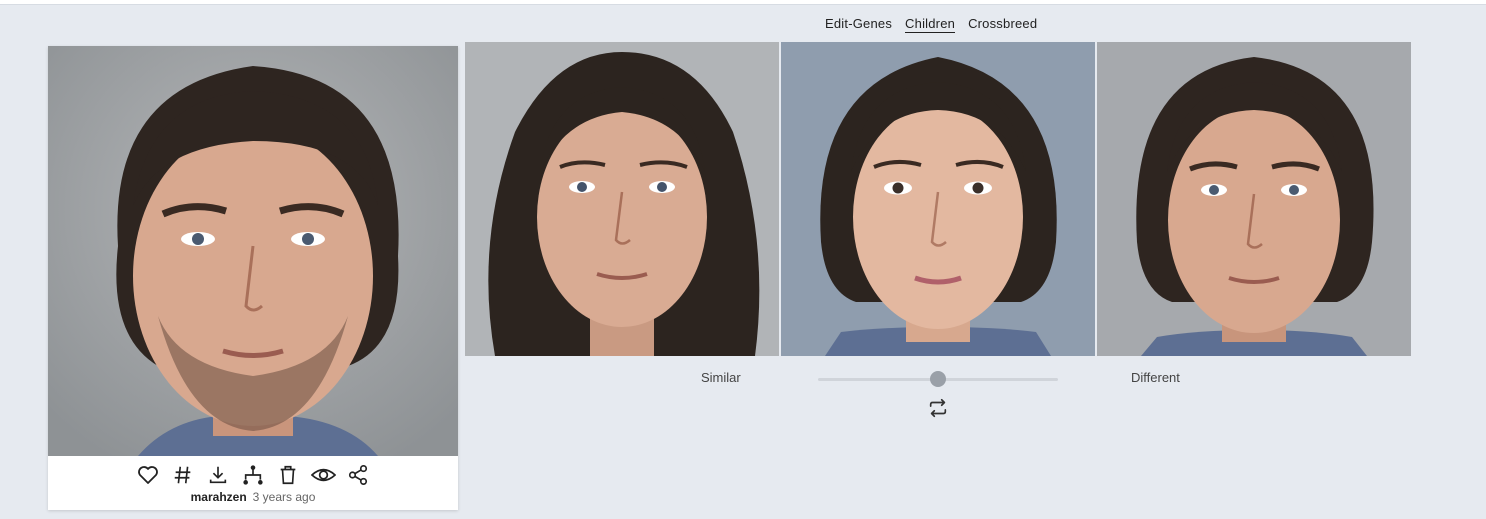  What do you see at coordinates (721, 377) in the screenshot?
I see `similar-label: Similar` at bounding box center [721, 377].